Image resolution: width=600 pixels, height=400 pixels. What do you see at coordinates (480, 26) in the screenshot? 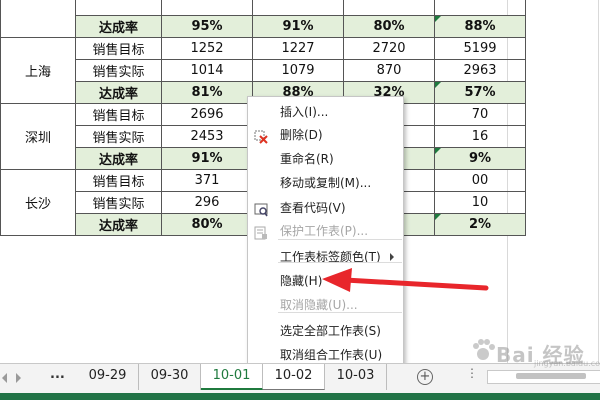
I see `value-cell: 88%` at bounding box center [480, 26].